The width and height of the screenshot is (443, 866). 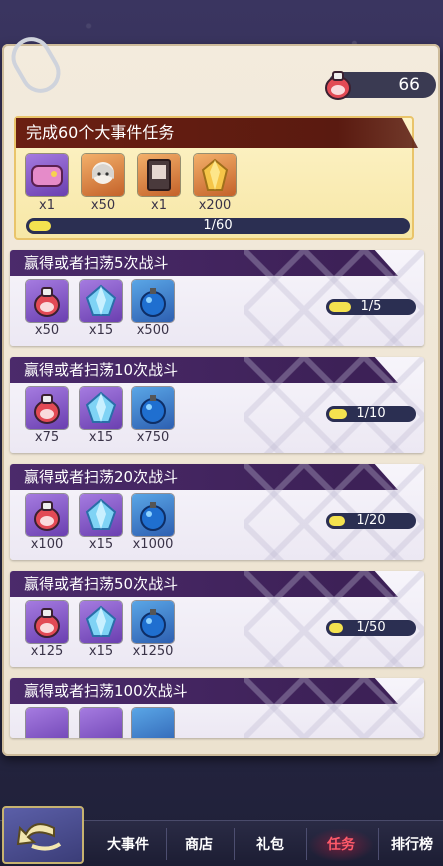 What do you see at coordinates (204, 691) in the screenshot?
I see `task-title: 赢得或者扫荡100次战斗` at bounding box center [204, 691].